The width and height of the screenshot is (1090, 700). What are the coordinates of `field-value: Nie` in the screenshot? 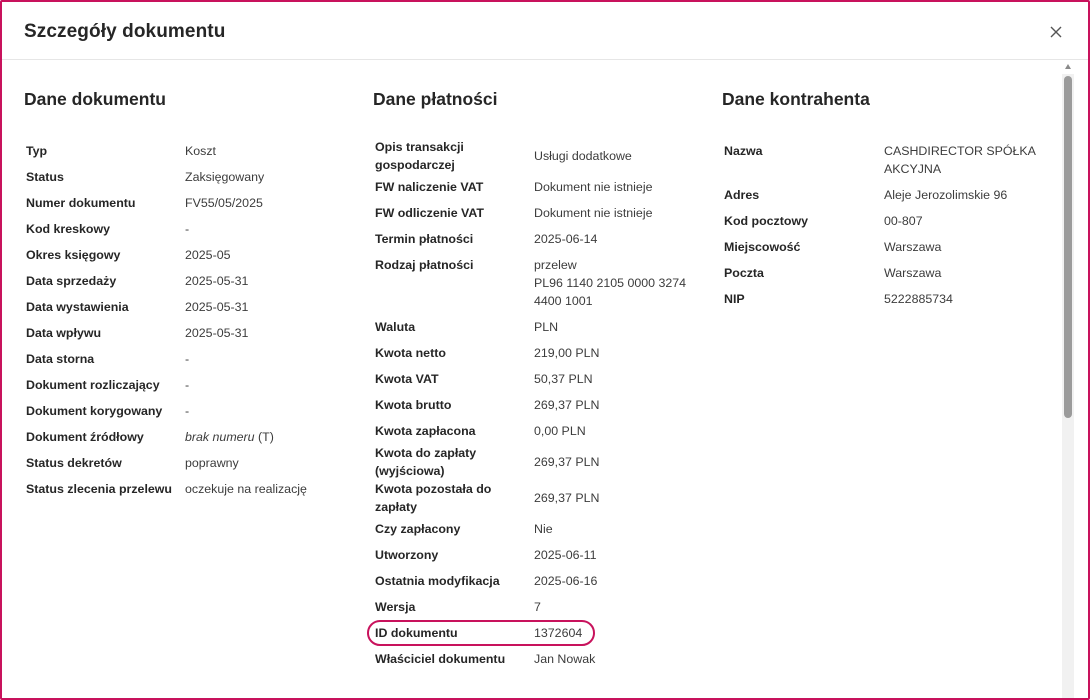 It's located at (543, 529).